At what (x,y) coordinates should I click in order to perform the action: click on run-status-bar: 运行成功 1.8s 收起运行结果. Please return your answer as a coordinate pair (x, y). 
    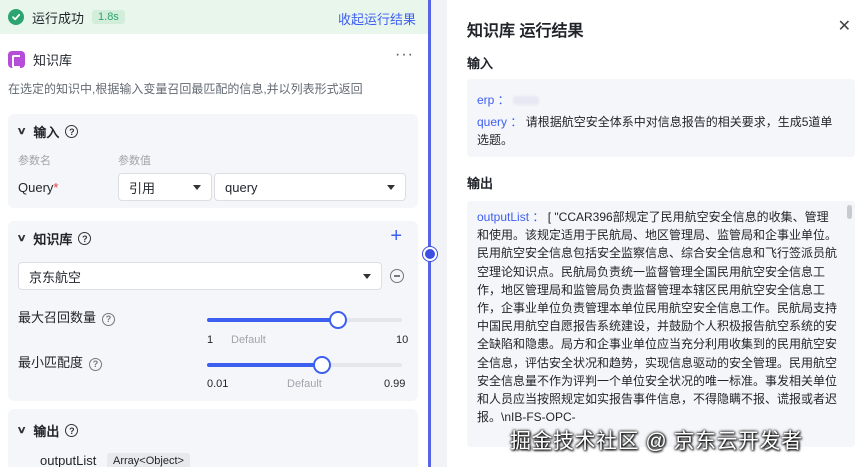
    Looking at the image, I should click on (214, 17).